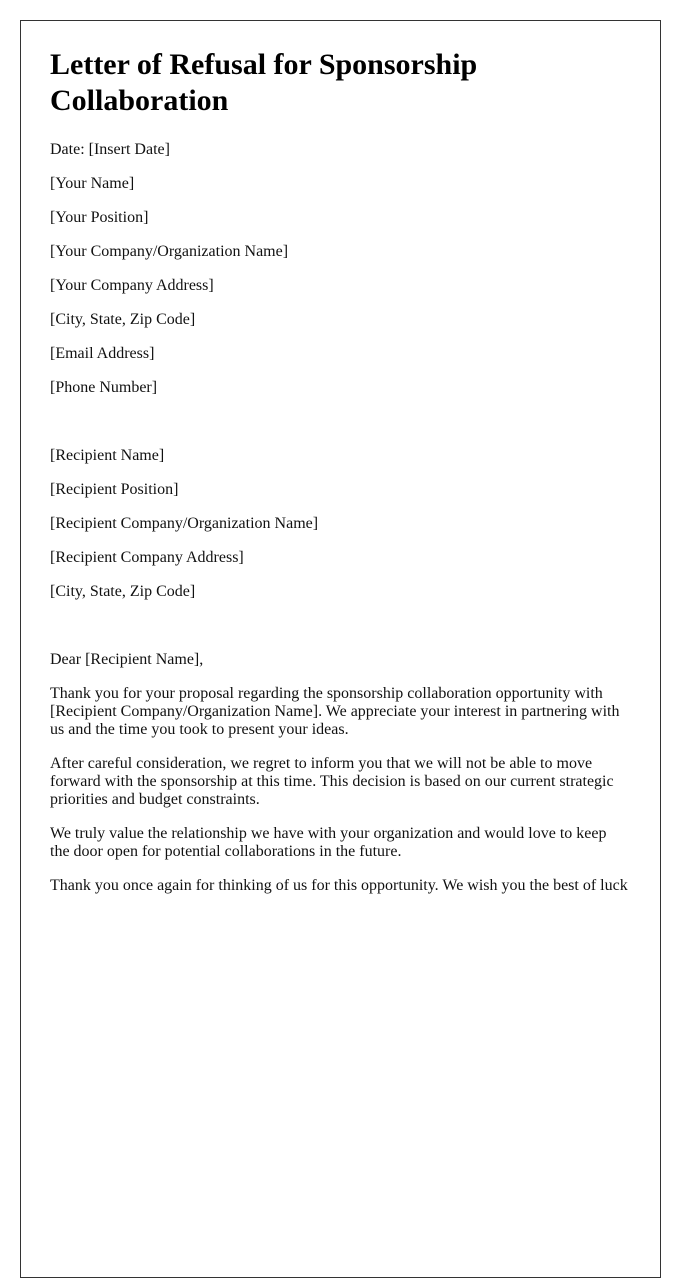 Image resolution: width=700 pixels, height=1278 pixels. I want to click on sender-address: [Your Company Address], so click(132, 285).